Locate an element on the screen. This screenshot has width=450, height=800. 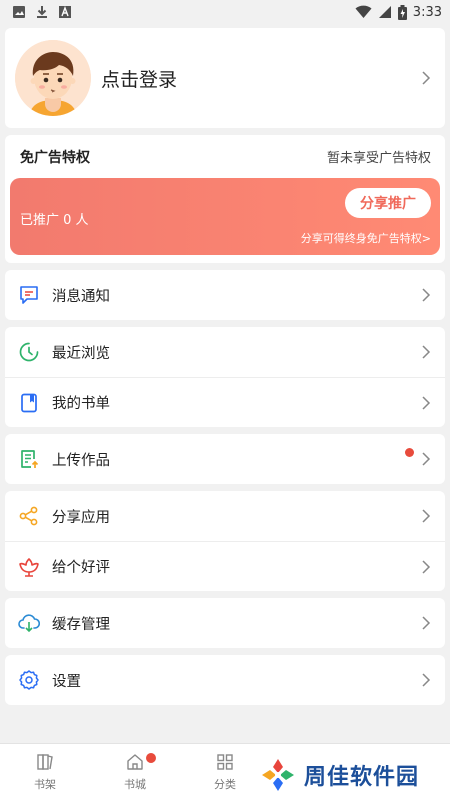
promotion-hint-link: 分享可得终身免广告特权> is located at coordinates (366, 238).